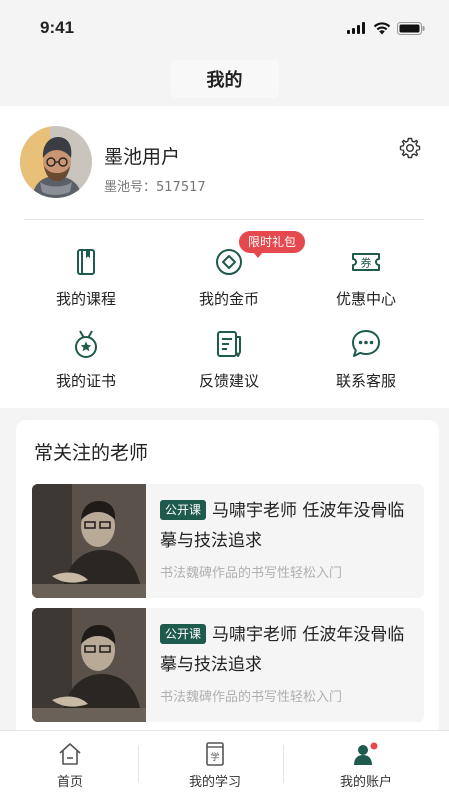  I want to click on nav-bar: 我的, so click(224, 79).